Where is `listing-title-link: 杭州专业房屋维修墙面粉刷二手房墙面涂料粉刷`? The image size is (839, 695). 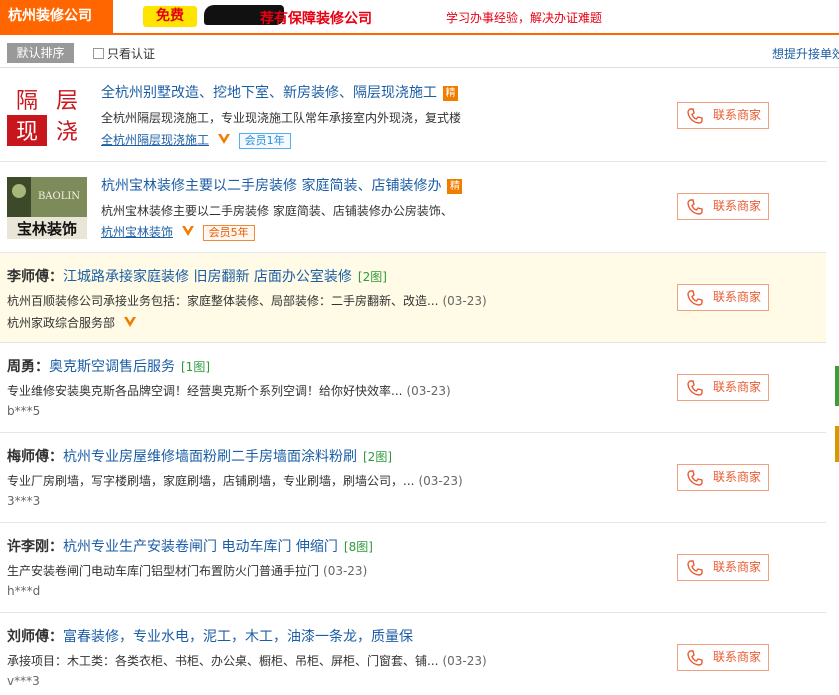
listing-title-link: 杭州专业房屋维修墙面粉刷二手房墙面涂料粉刷 is located at coordinates (210, 457).